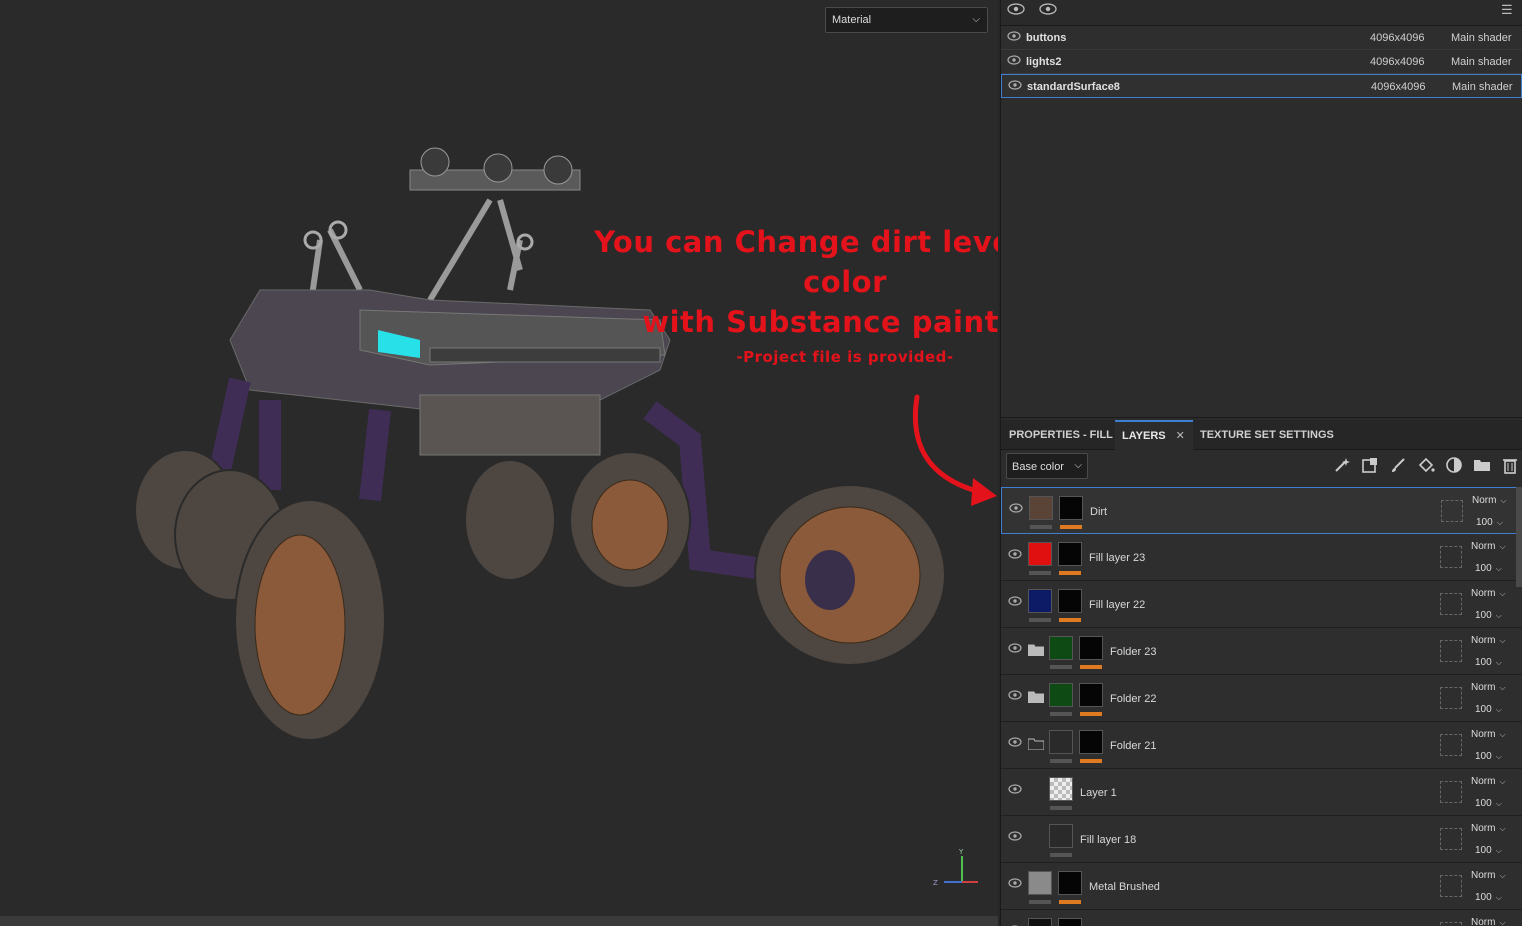 The width and height of the screenshot is (1522, 926). What do you see at coordinates (1519, 537) in the screenshot?
I see `layer-scrollbar` at bounding box center [1519, 537].